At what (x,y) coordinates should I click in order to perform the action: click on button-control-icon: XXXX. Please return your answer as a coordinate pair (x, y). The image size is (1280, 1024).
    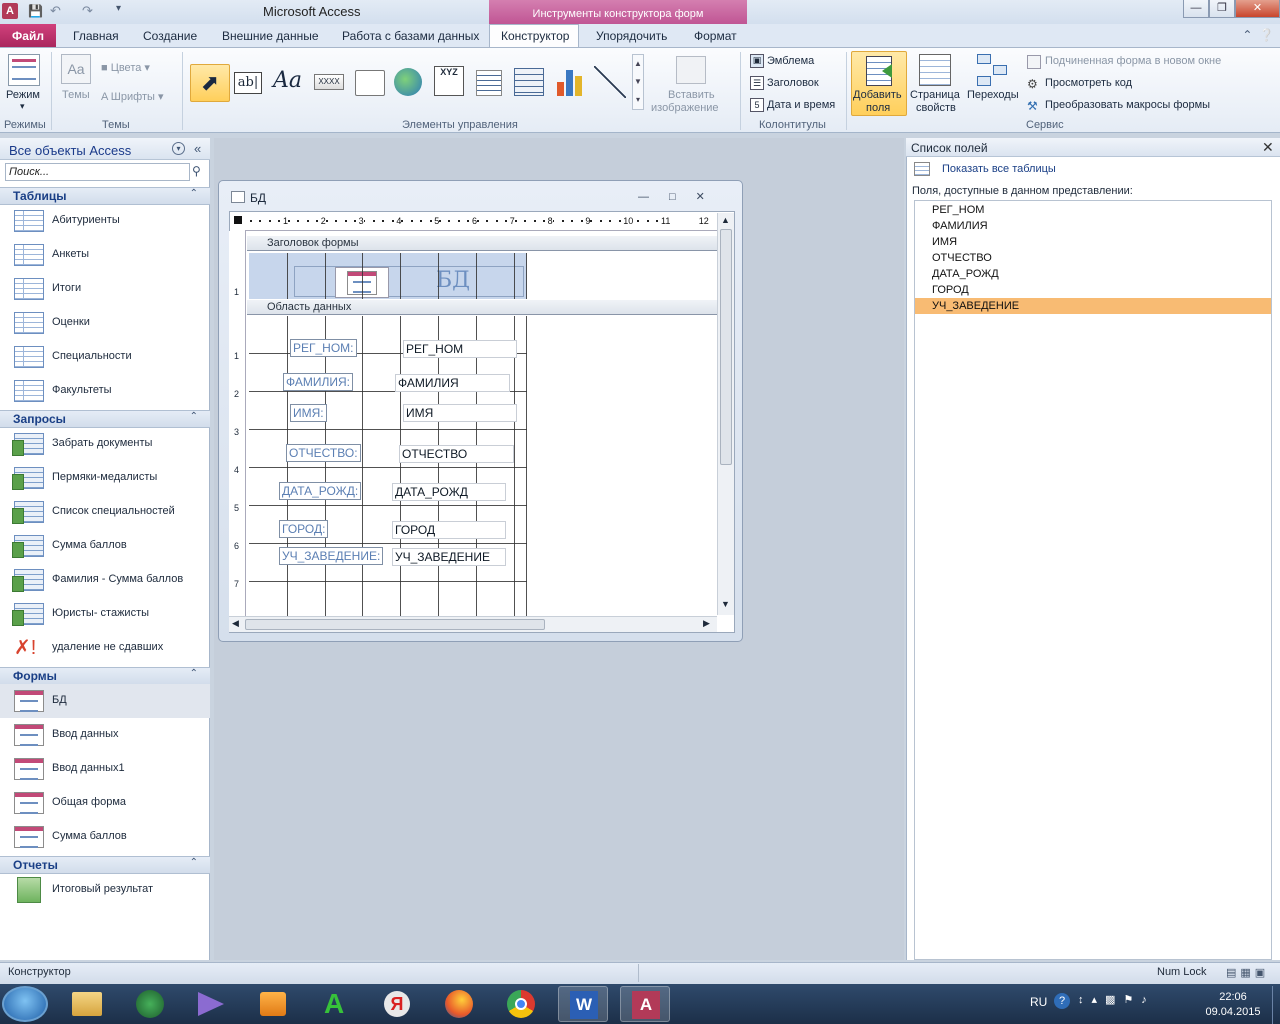
    Looking at the image, I should click on (329, 82).